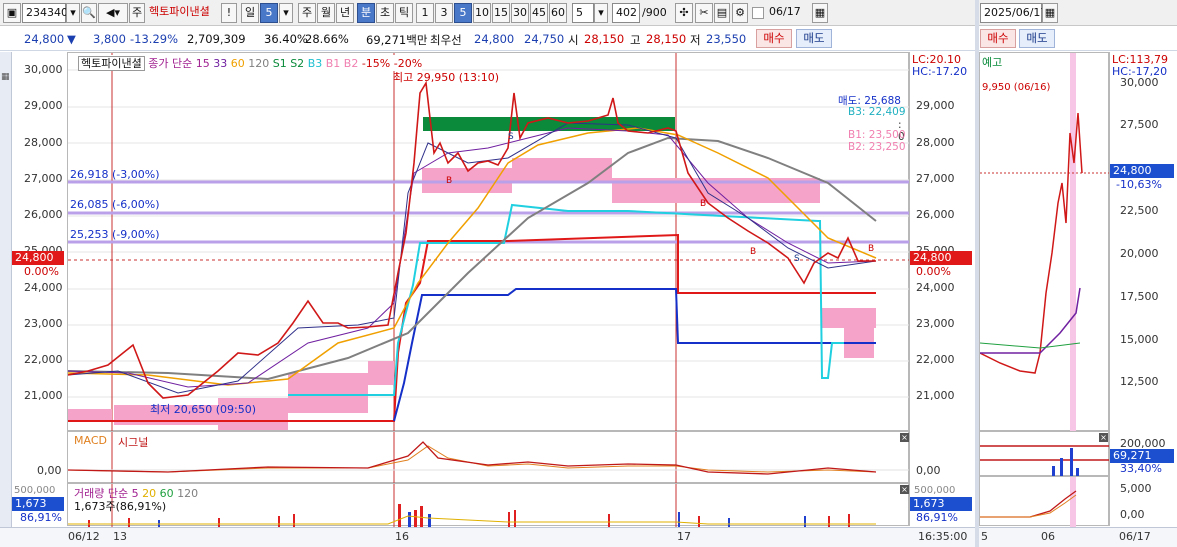  I want to click on b3-info: B3: 22,409, so click(877, 112).